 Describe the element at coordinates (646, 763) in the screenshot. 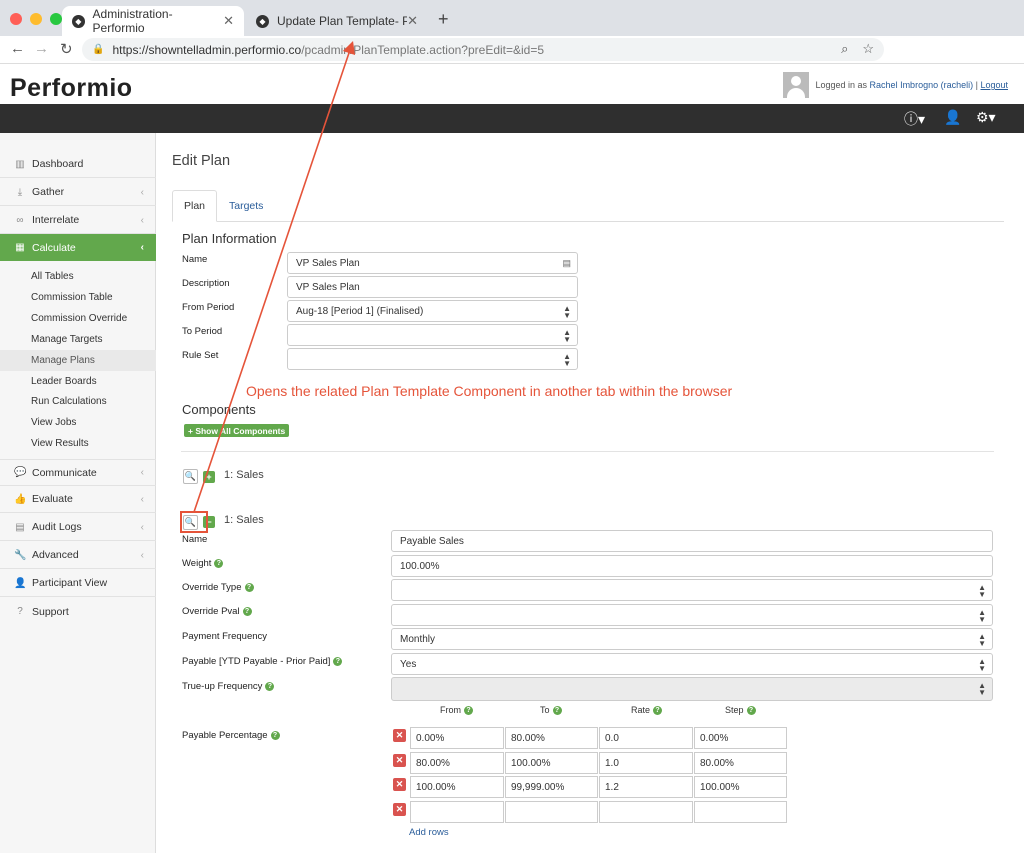

I see `rate-cell: 1.0` at that location.